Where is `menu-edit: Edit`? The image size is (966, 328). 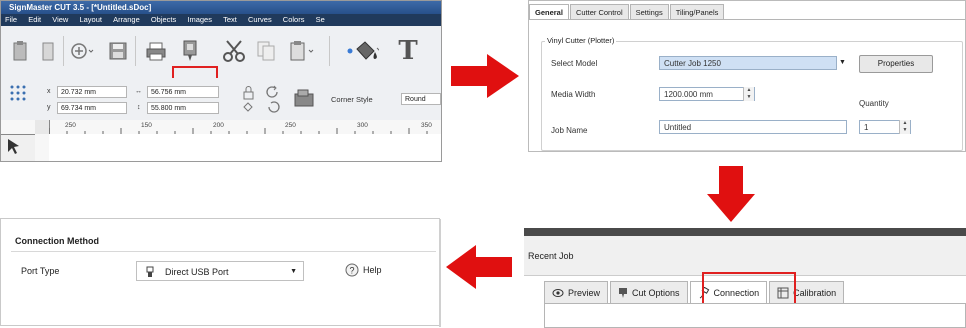 menu-edit: Edit is located at coordinates (34, 19).